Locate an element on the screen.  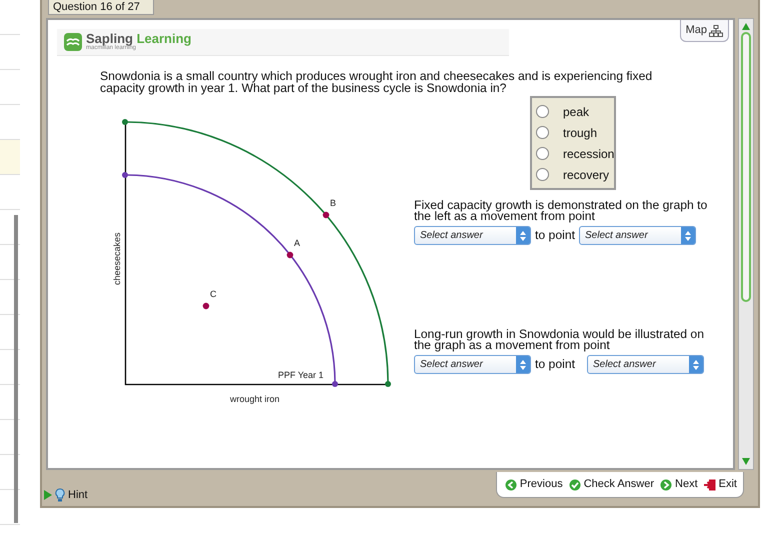
prompt-text: Long-run growth in Snowdonia would be illustrated on the graph as a movement from point is located at coordinates (559, 340).